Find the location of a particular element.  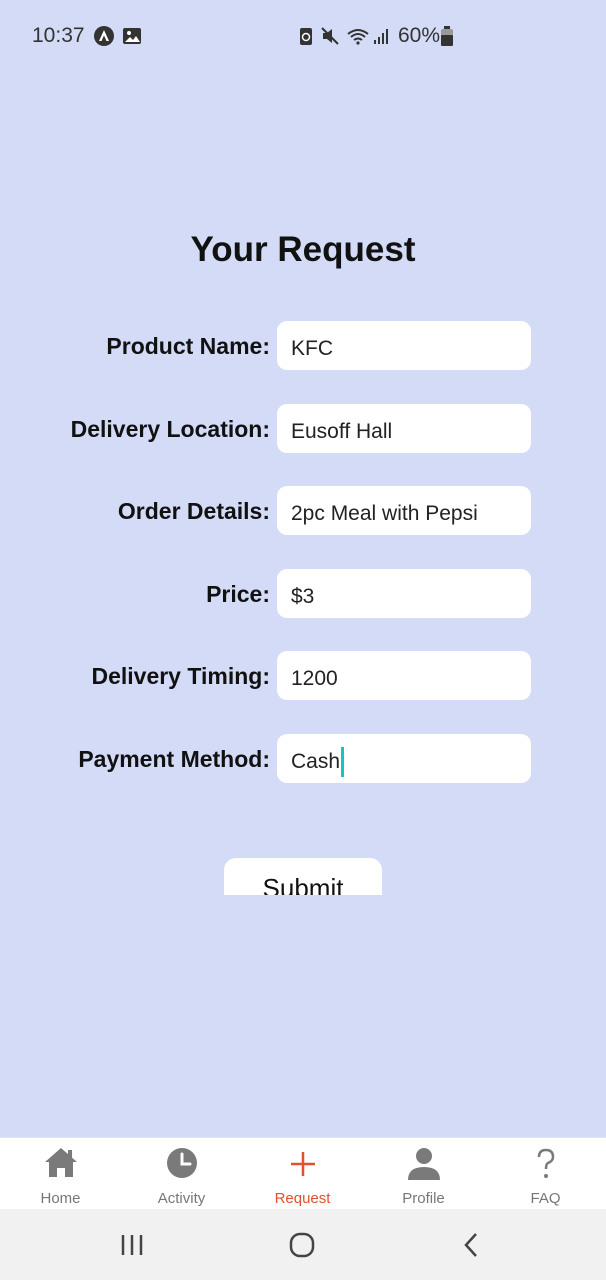

payment-method-value: Cash is located at coordinates (316, 761).